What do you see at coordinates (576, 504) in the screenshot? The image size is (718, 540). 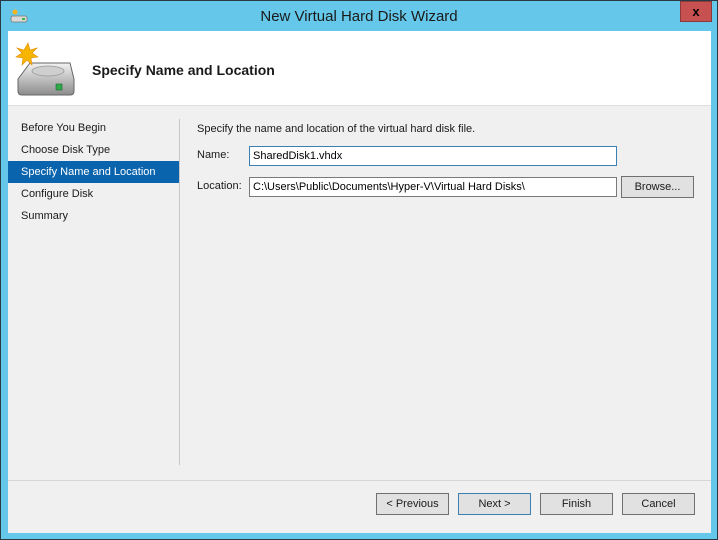 I see `finish-button: Finish` at bounding box center [576, 504].